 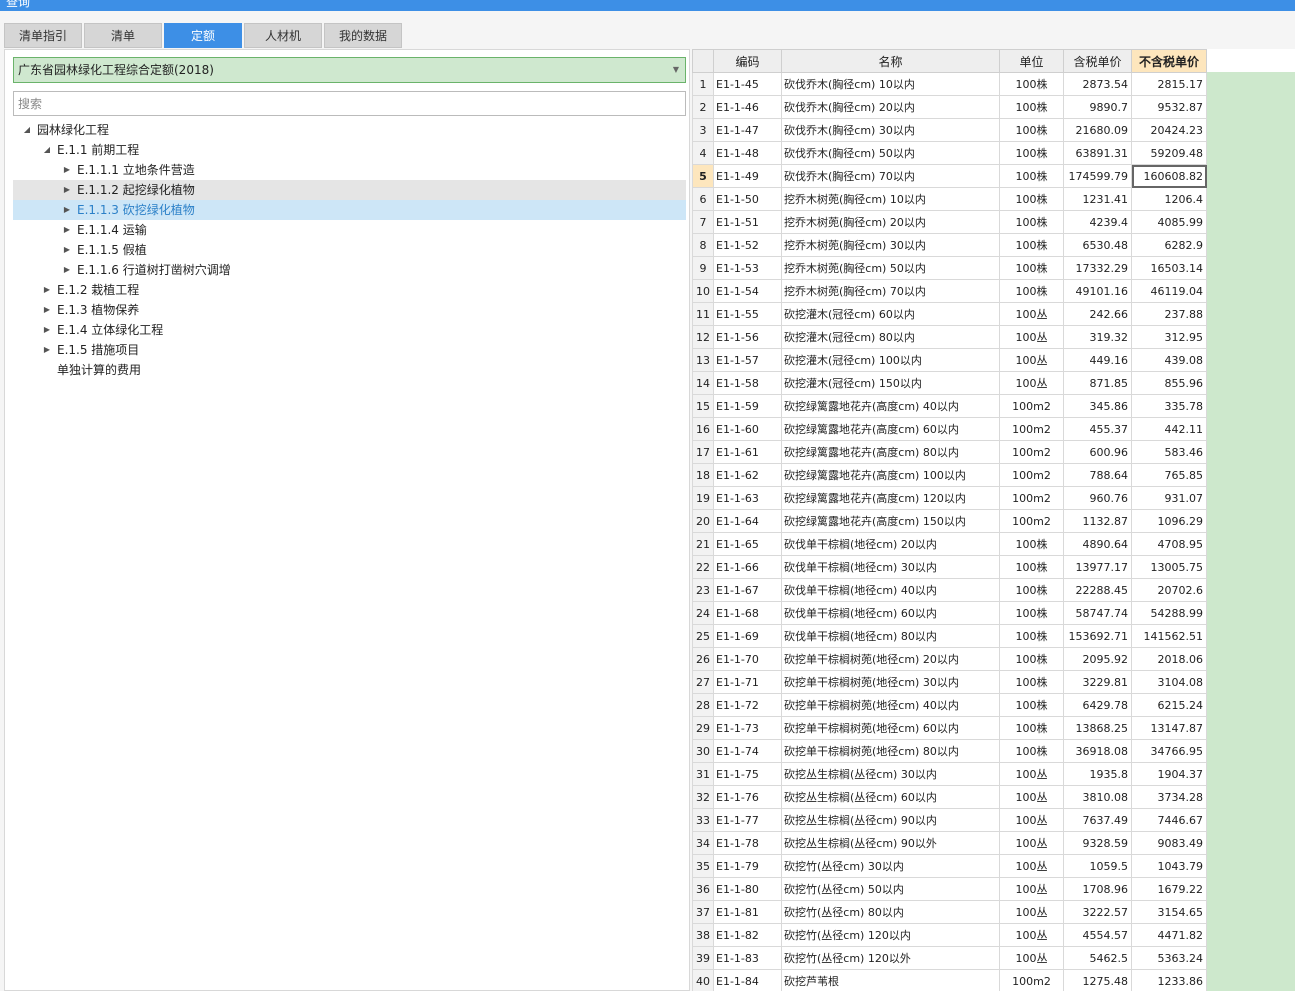 I want to click on row-number-cell: 23, so click(x=703, y=590).